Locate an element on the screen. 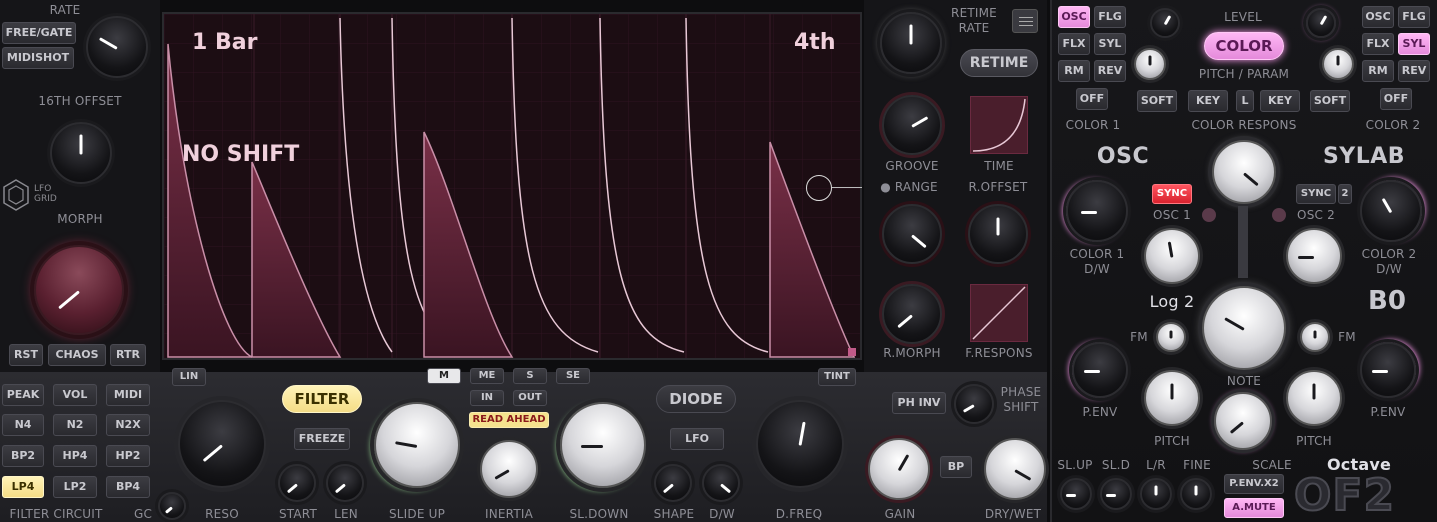 This screenshot has height=522, width=1437. color1-flx: FLX is located at coordinates (1074, 44).